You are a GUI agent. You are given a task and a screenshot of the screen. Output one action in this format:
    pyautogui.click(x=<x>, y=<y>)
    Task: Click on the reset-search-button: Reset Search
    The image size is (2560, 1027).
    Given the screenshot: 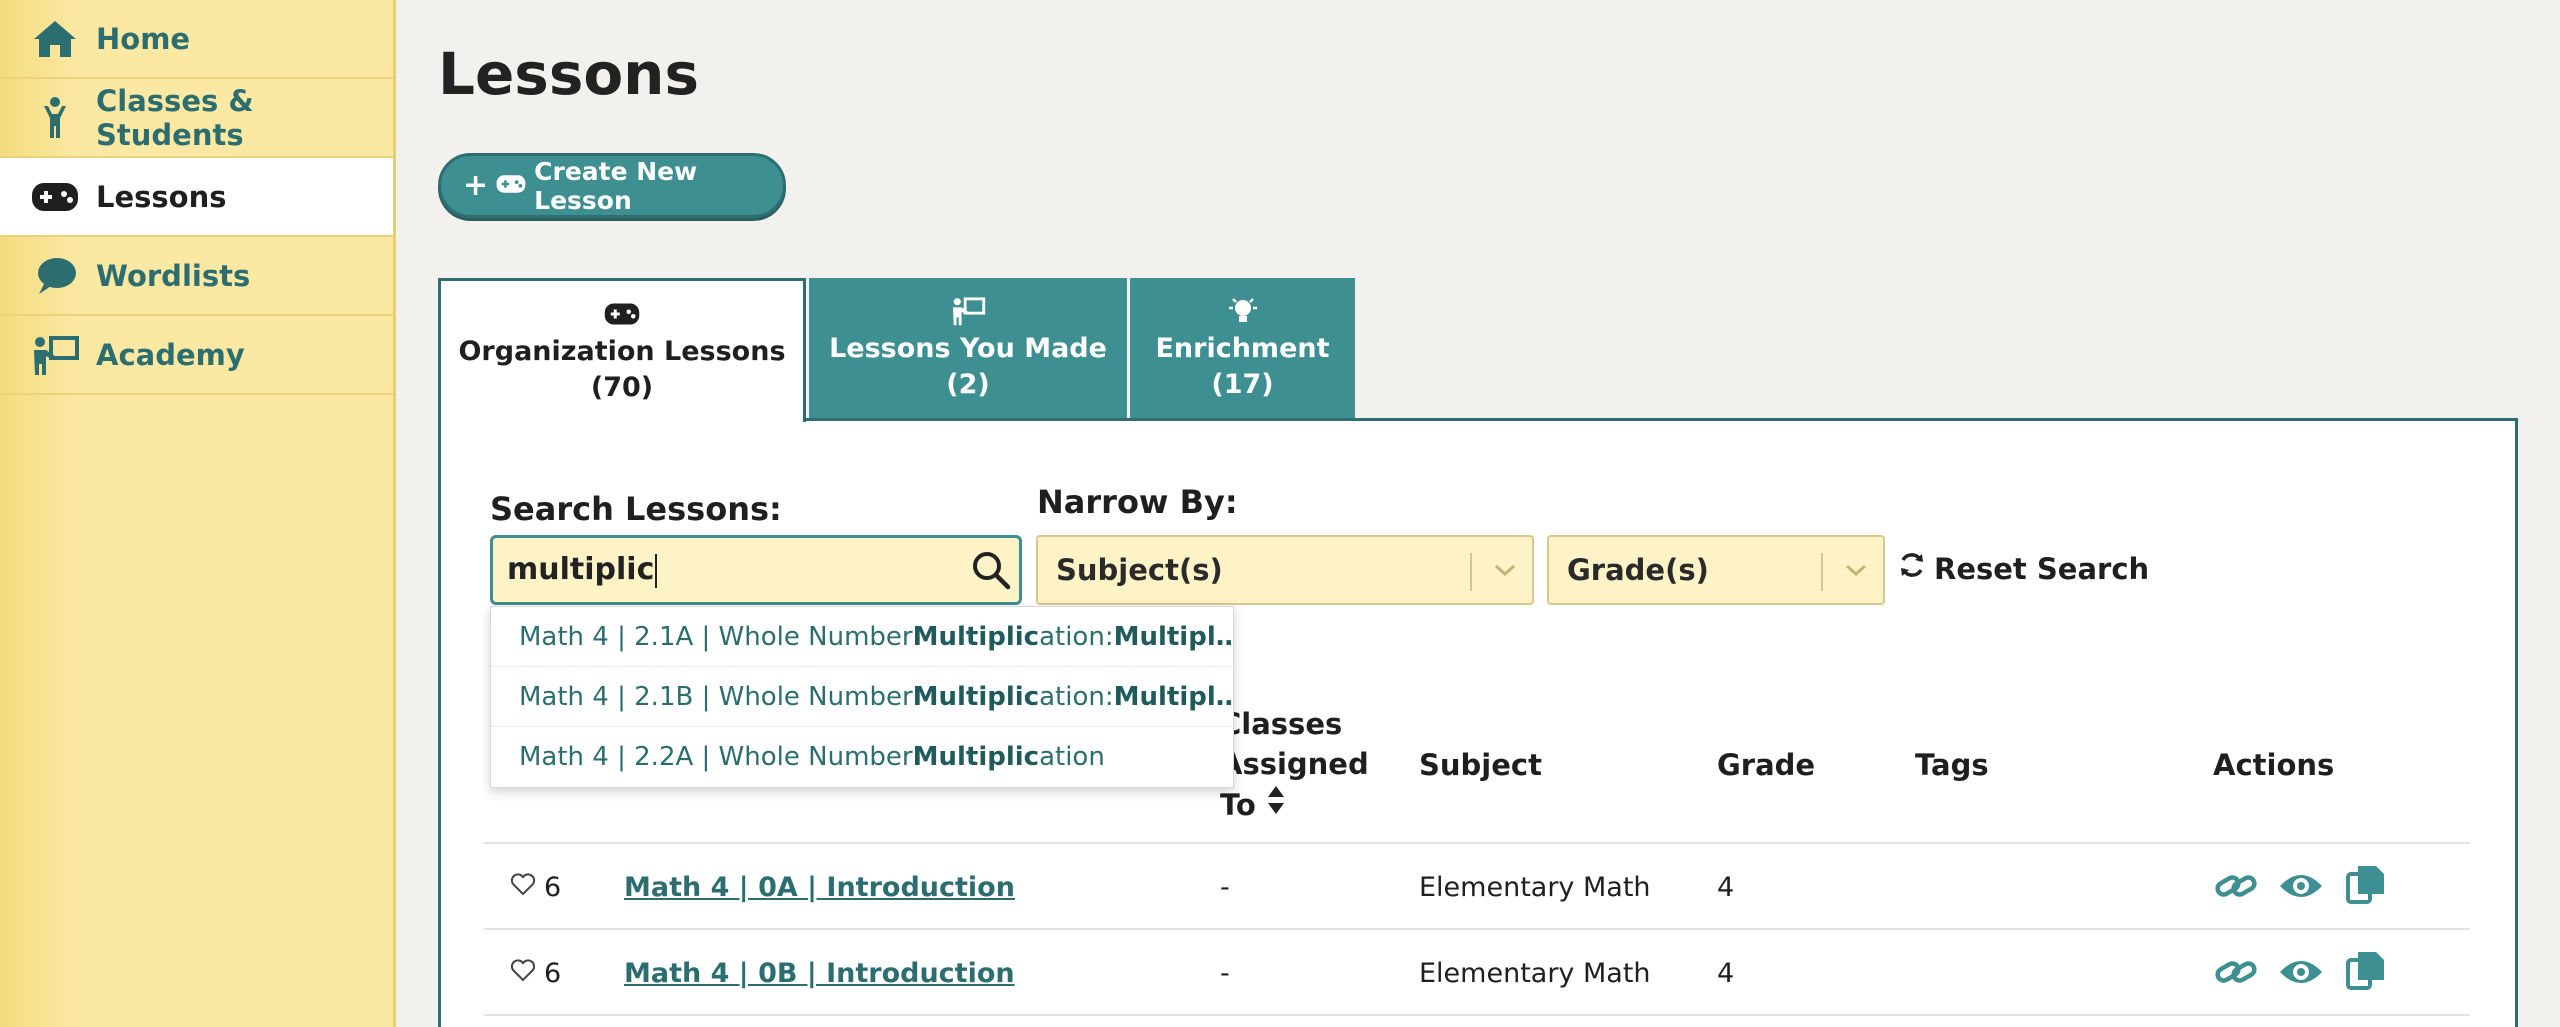 What is the action you would take?
    pyautogui.click(x=2023, y=568)
    